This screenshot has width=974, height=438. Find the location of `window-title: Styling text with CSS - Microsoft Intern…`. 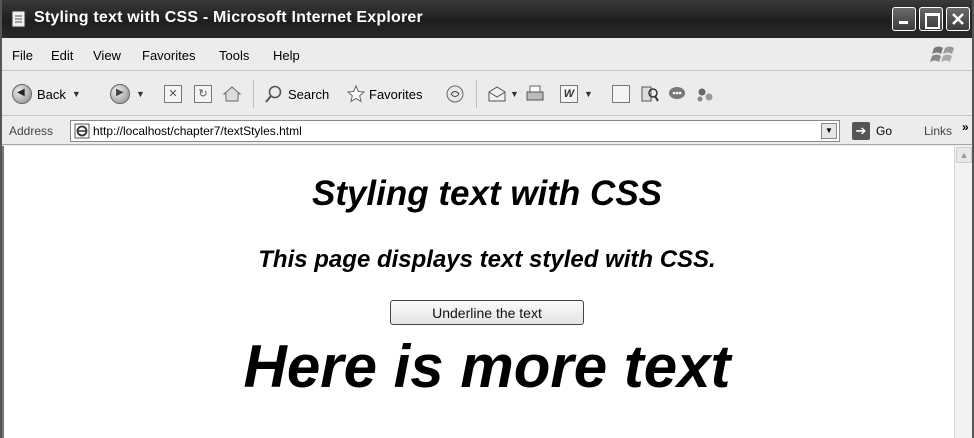

window-title: Styling text with CSS - Microsoft Intern… is located at coordinates (228, 17).